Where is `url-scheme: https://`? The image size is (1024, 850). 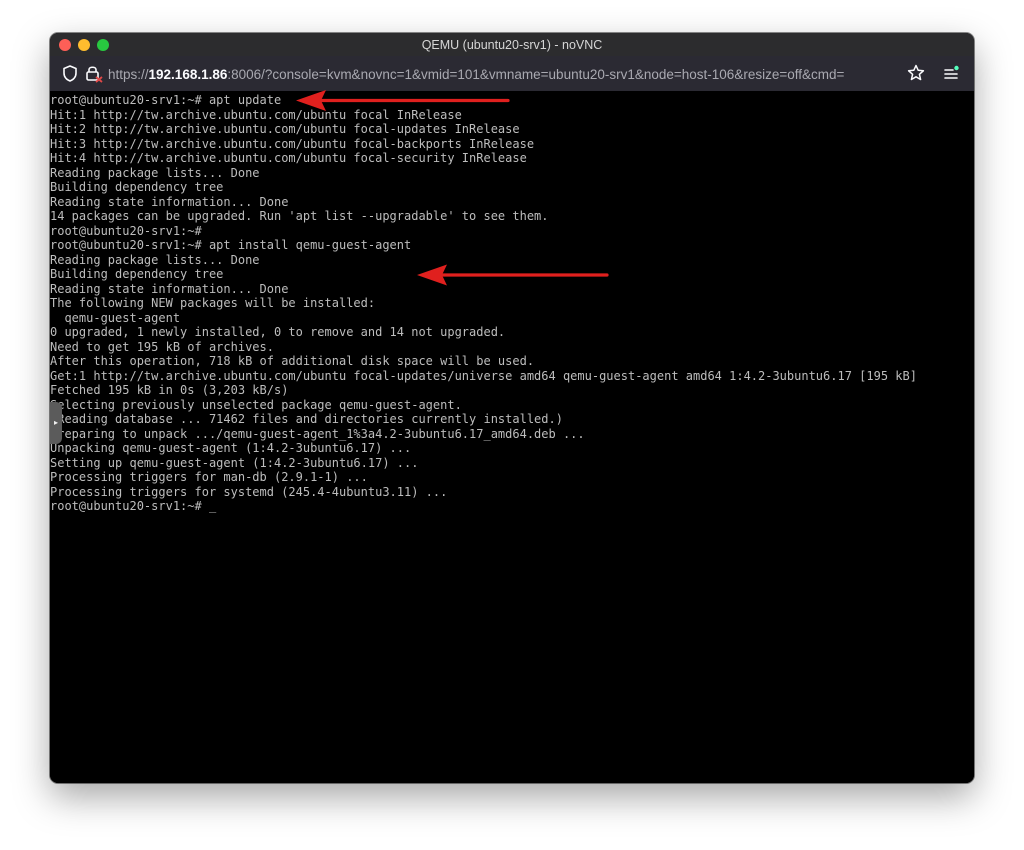
url-scheme: https:// is located at coordinates (128, 74).